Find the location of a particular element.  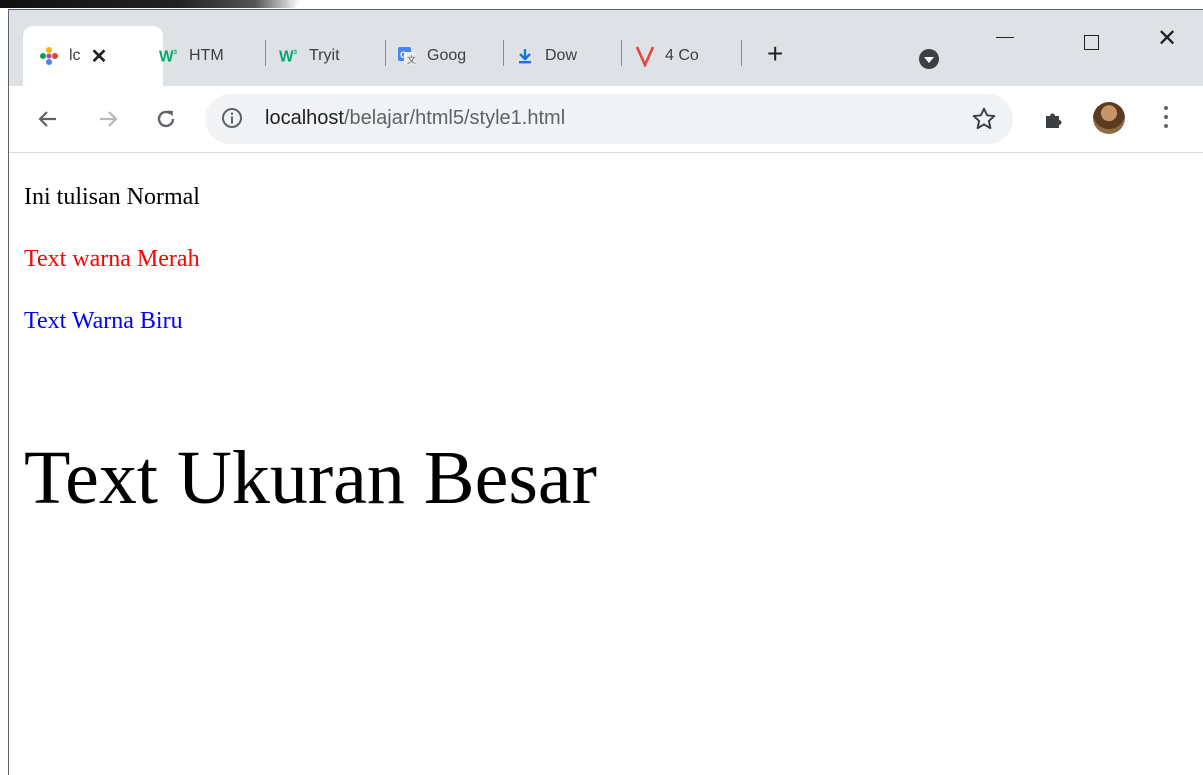

bookmark-star-icon is located at coordinates (984, 119).